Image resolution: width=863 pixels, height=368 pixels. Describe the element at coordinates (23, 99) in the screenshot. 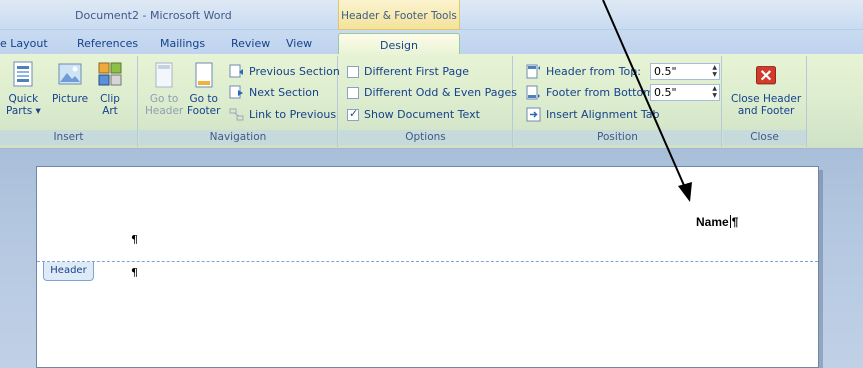

I see `quick-parts-label-1: Quick` at that location.